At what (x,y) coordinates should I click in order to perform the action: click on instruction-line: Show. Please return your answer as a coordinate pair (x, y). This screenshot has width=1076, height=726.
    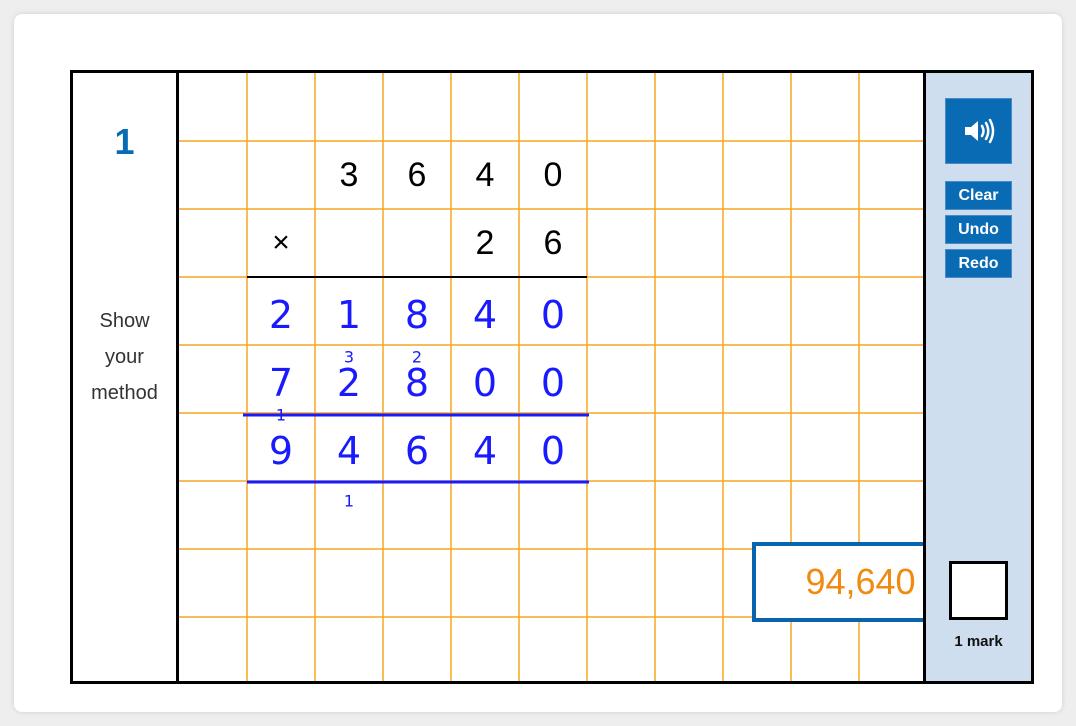
    Looking at the image, I should click on (124, 321).